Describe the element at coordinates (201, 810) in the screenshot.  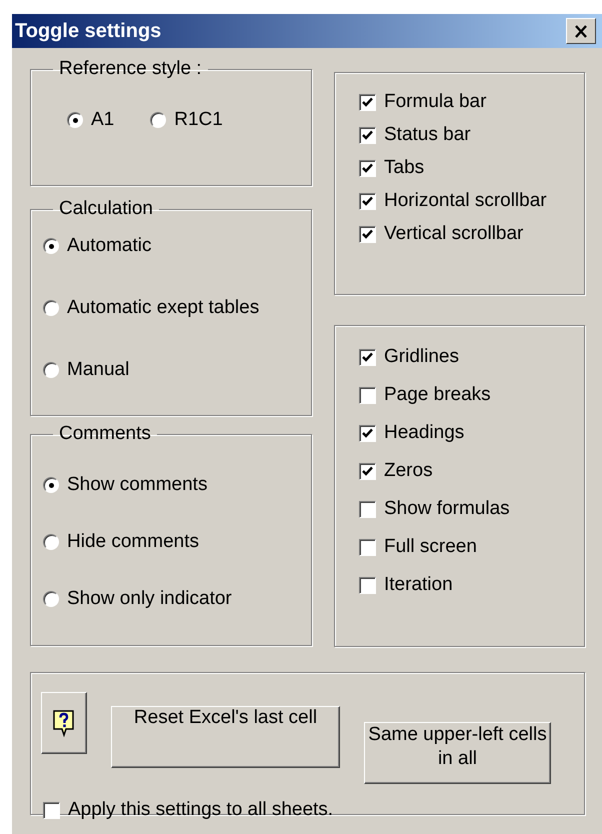
I see `checkbox-label: Apply this settings to all sheets.` at that location.